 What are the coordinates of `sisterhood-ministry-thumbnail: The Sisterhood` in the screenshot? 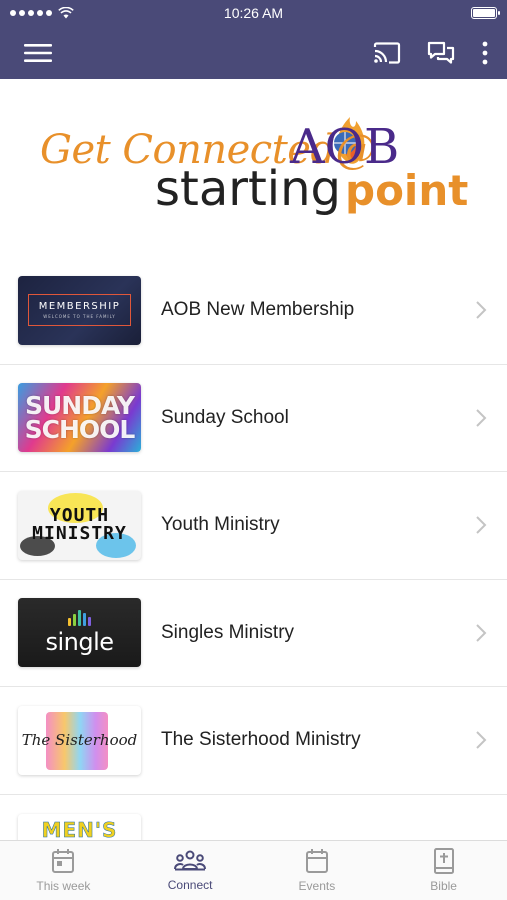 It's located at (79, 740).